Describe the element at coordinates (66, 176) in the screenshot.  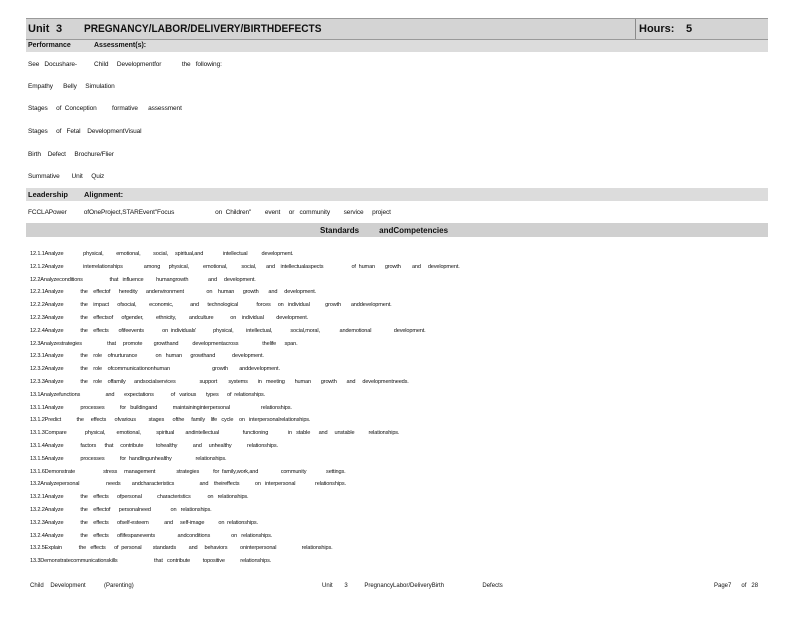
I see `assessment-item: Summative Unit Quiz` at that location.